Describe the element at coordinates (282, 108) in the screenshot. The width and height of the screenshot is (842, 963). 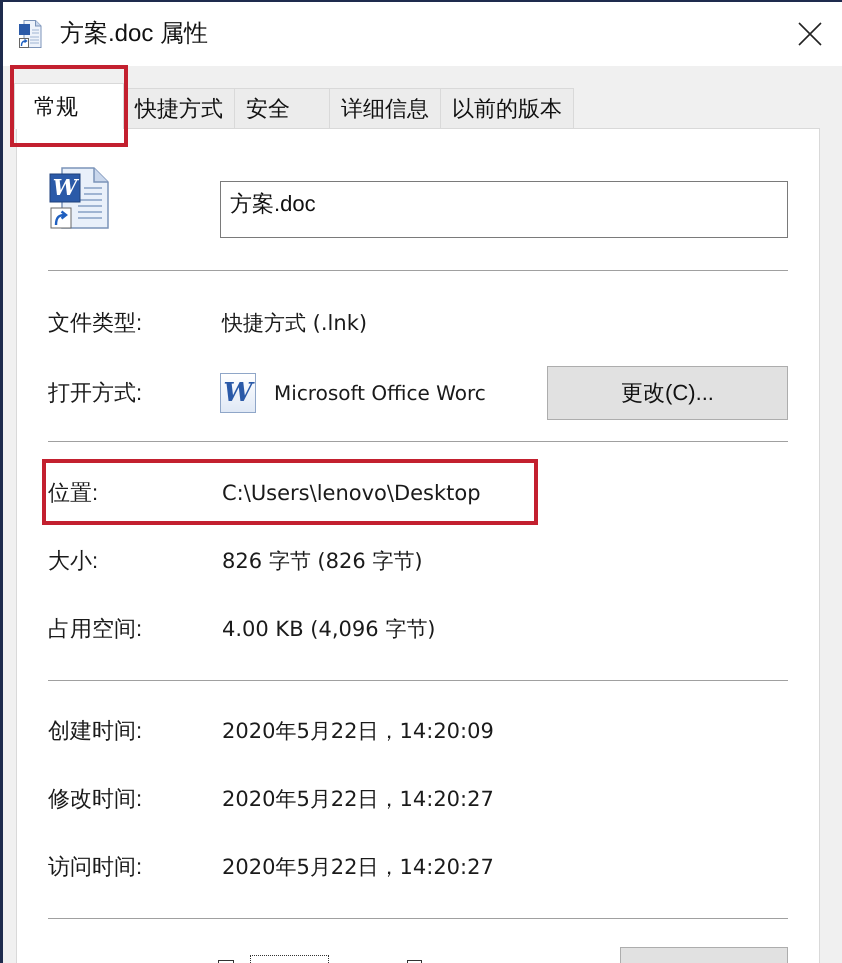
I see `tab: 安全` at that location.